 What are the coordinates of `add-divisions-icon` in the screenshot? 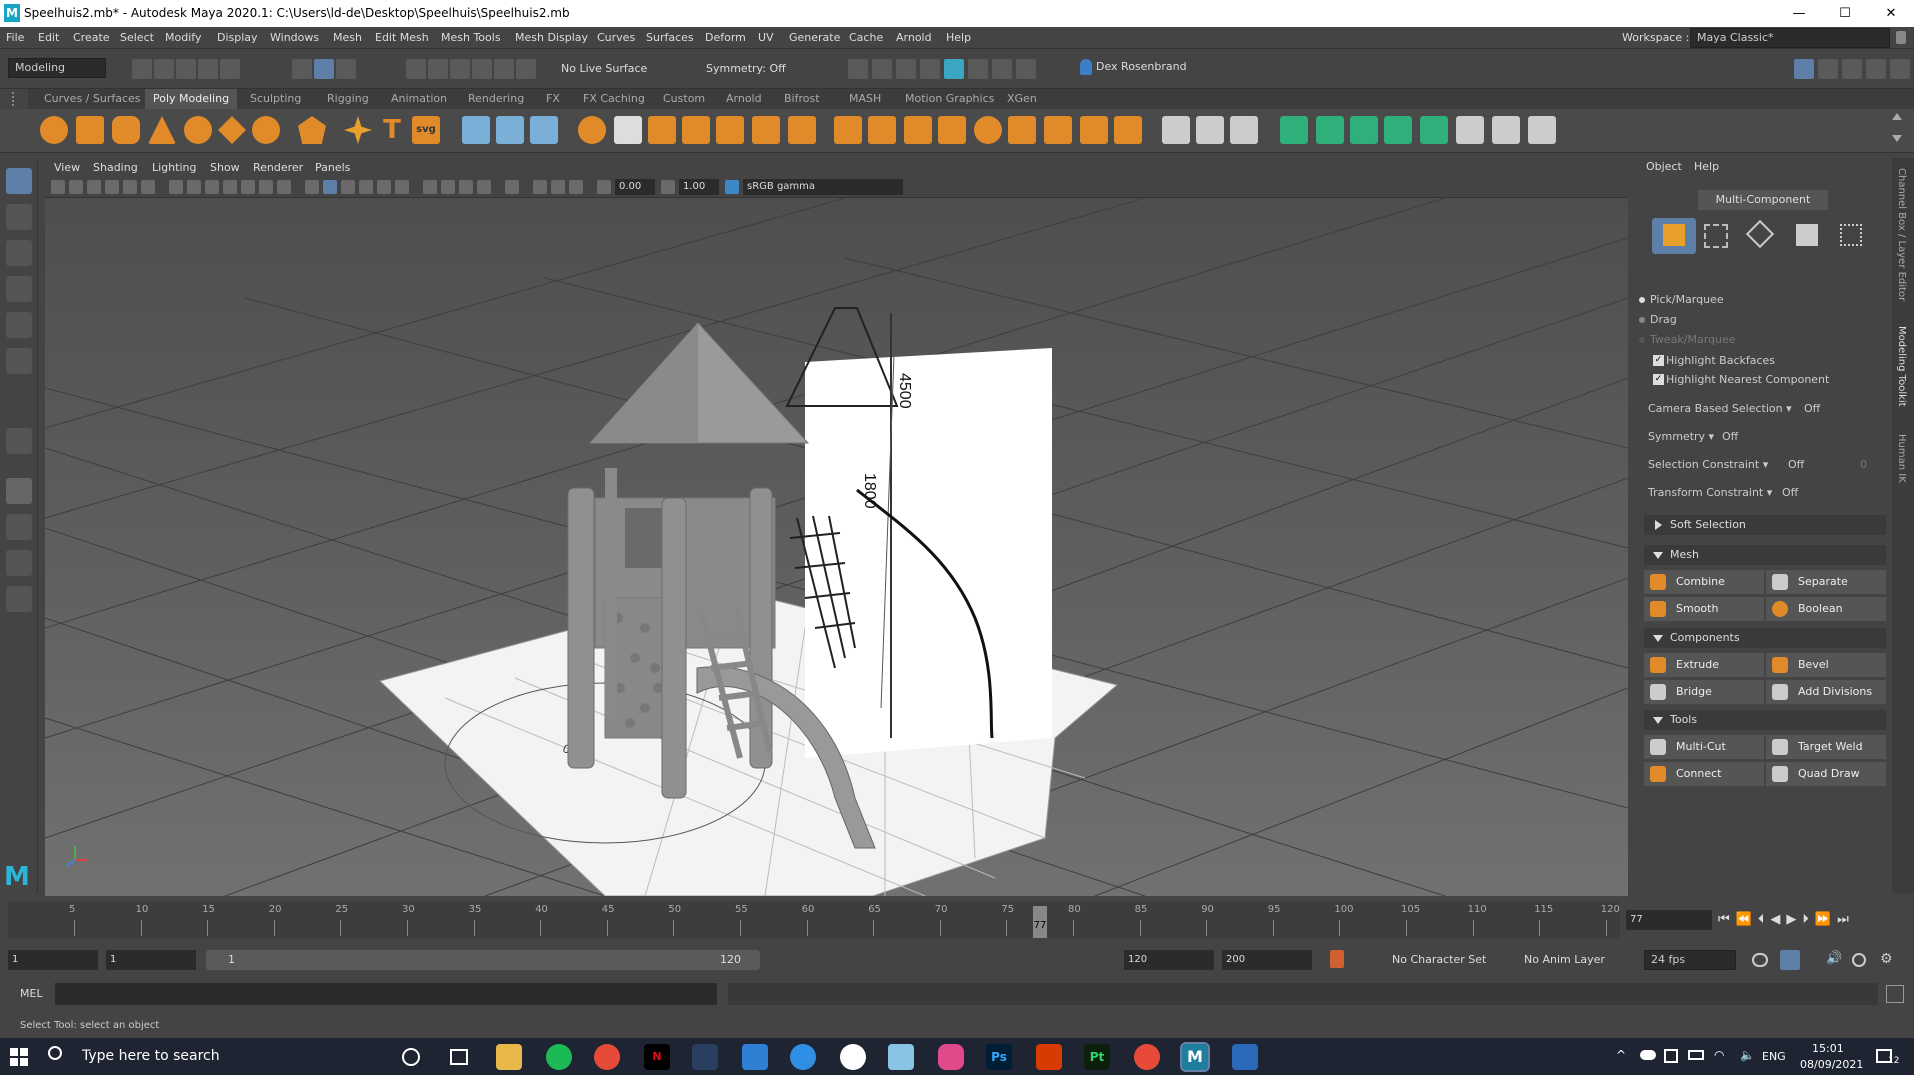 It's located at (988, 130).